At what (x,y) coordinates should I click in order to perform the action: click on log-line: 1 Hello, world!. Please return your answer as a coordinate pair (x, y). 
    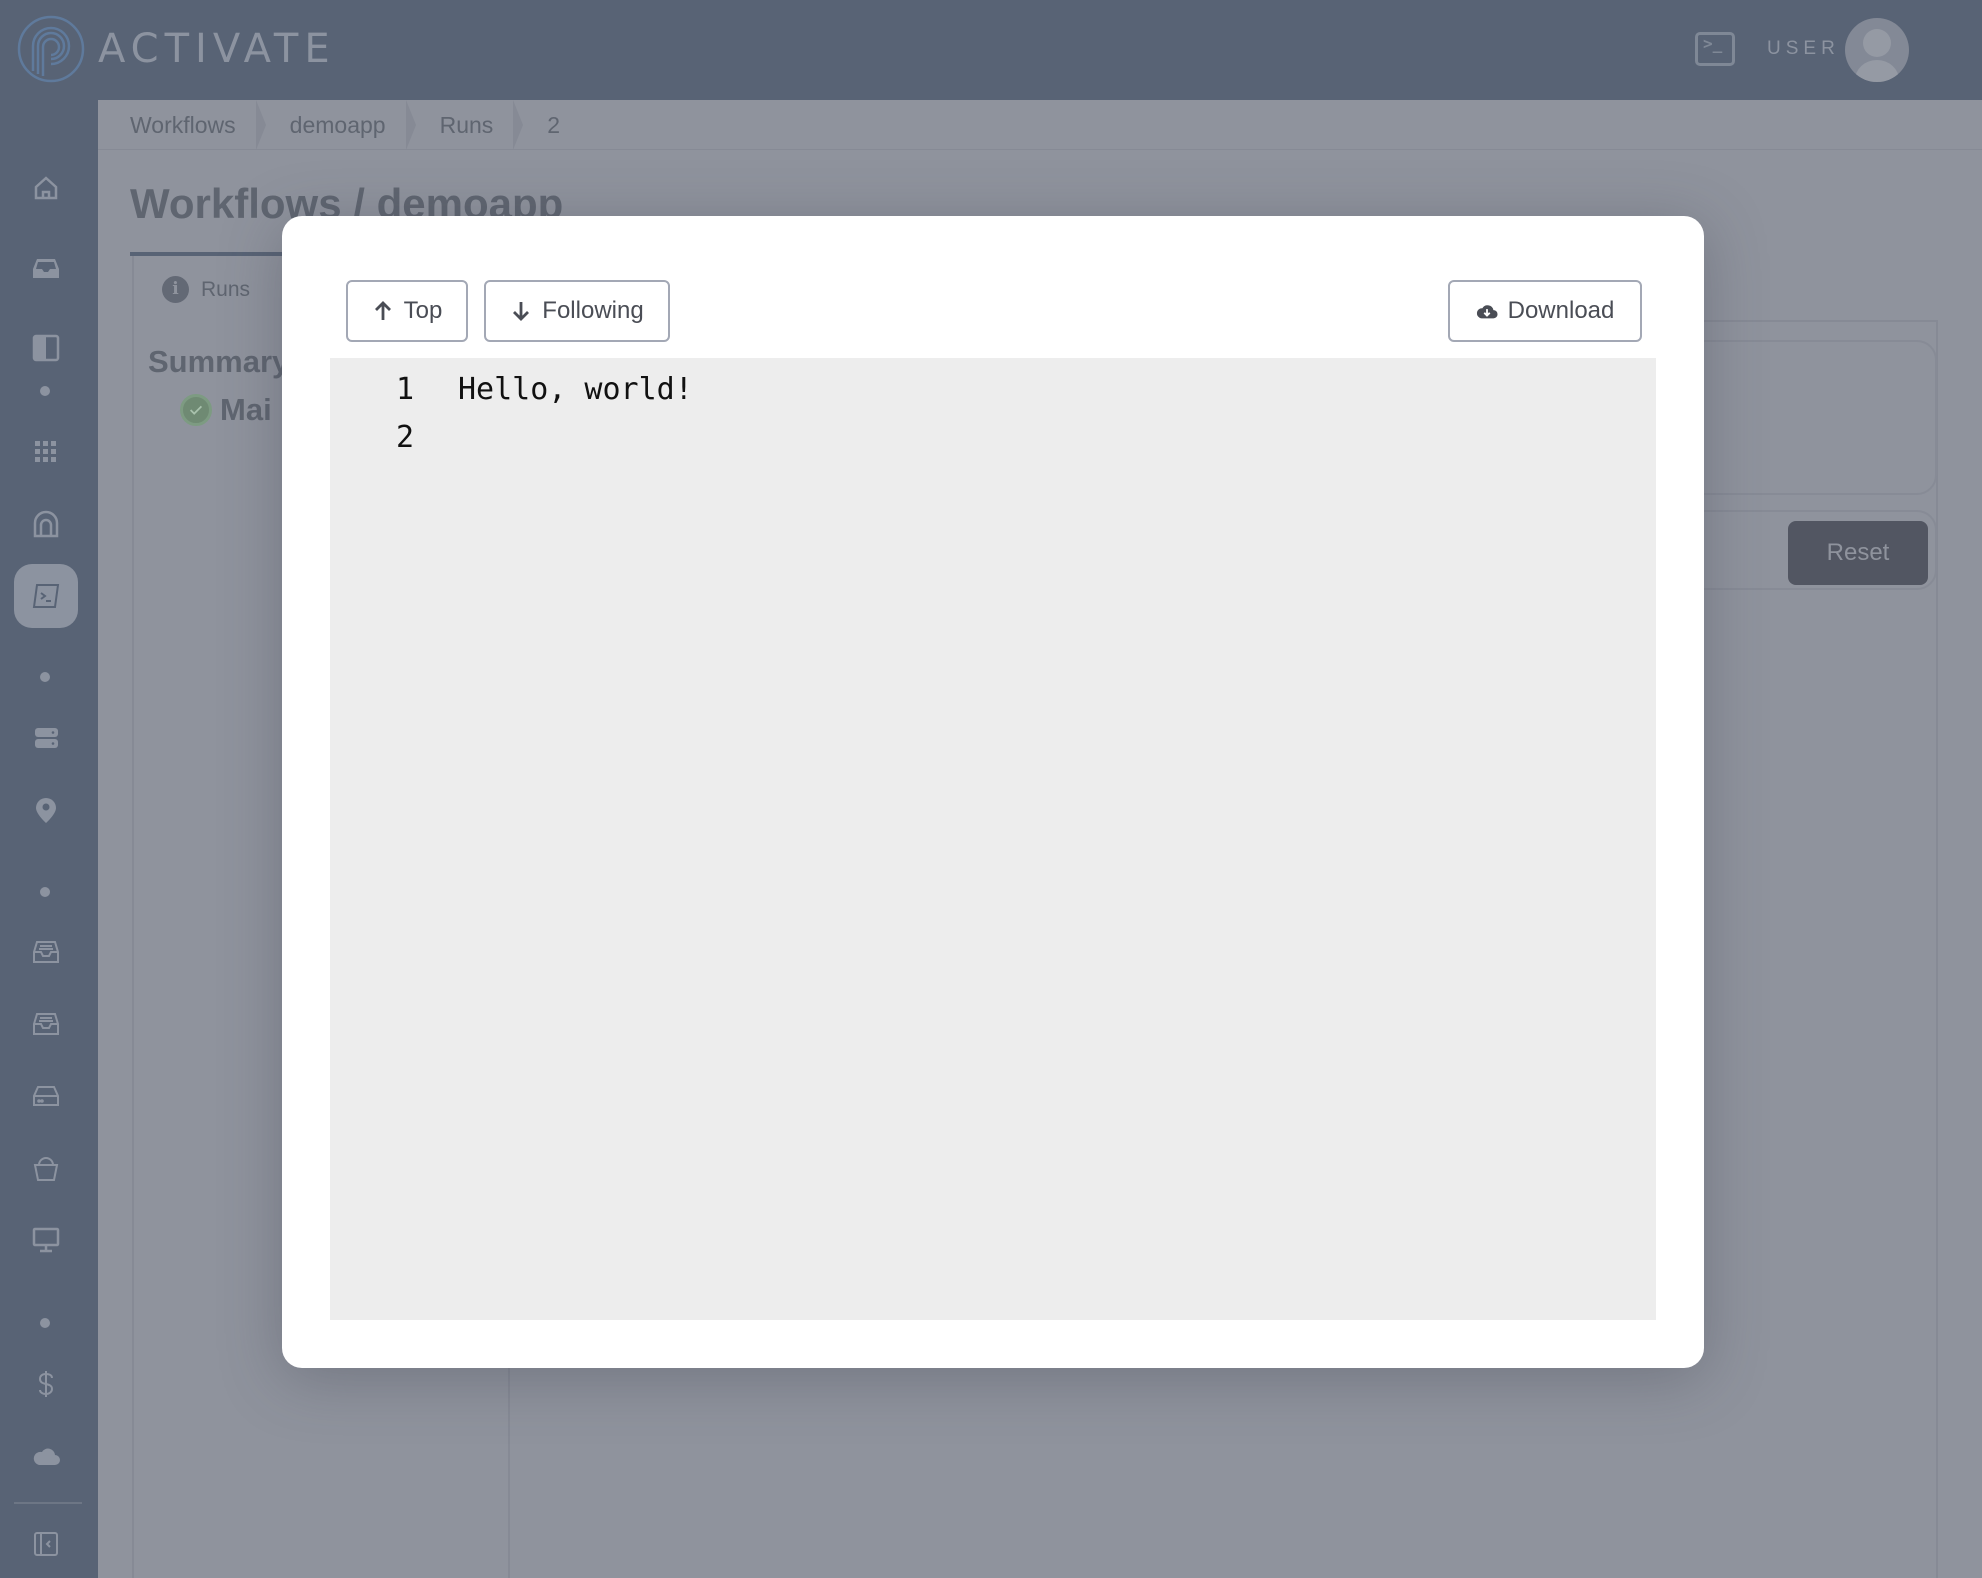
    Looking at the image, I should click on (993, 390).